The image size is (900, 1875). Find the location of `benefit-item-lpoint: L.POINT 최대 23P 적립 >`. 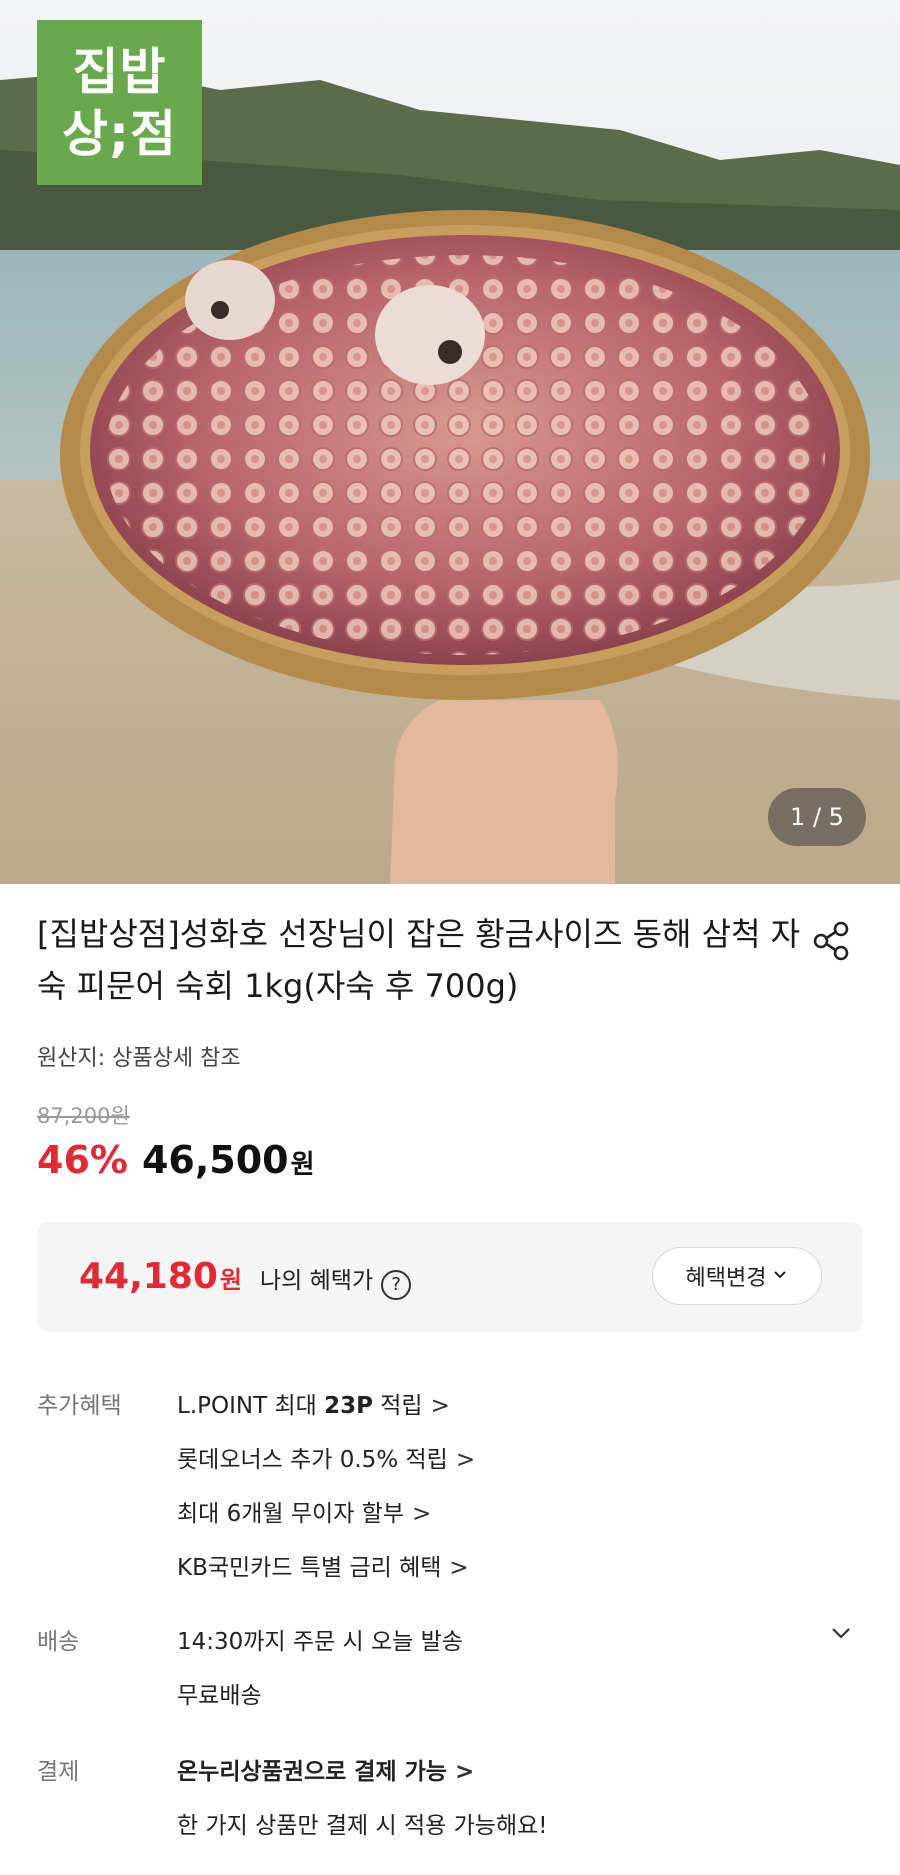

benefit-item-lpoint: L.POINT 최대 23P 적립 > is located at coordinates (313, 1403).